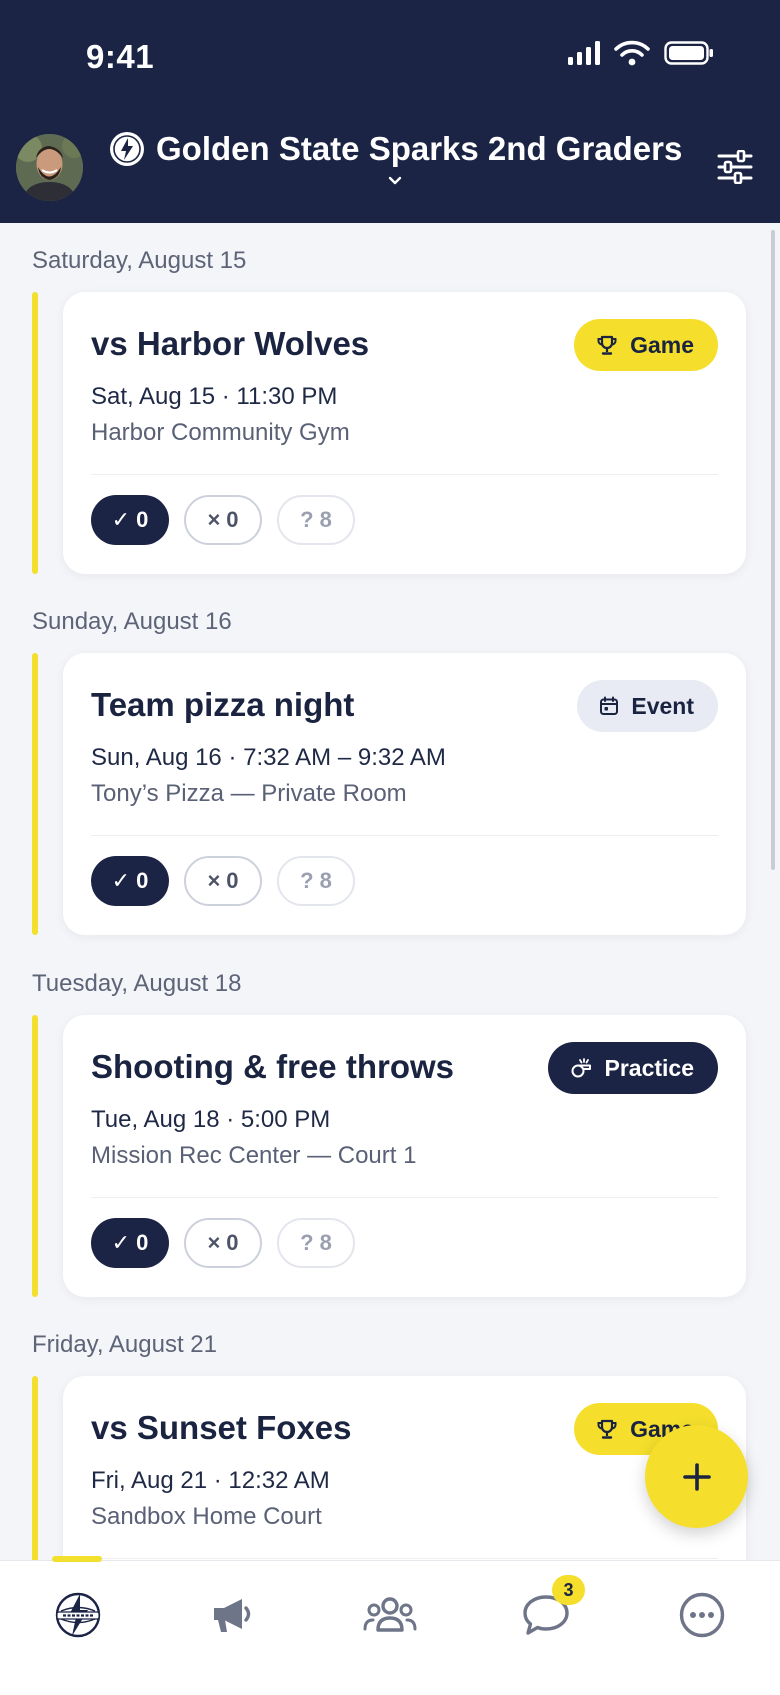 The width and height of the screenshot is (780, 1695). Describe the element at coordinates (223, 704) in the screenshot. I see `event-title: Team pizza night` at that location.